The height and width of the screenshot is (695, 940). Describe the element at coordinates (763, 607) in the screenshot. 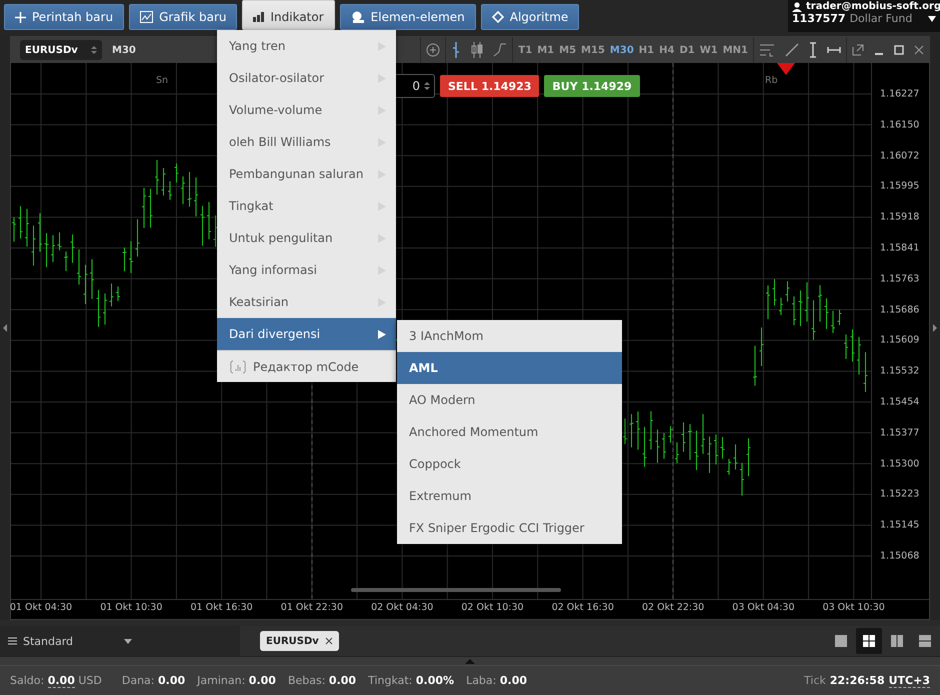

I see `time-label: 03 Okt 04:30` at that location.